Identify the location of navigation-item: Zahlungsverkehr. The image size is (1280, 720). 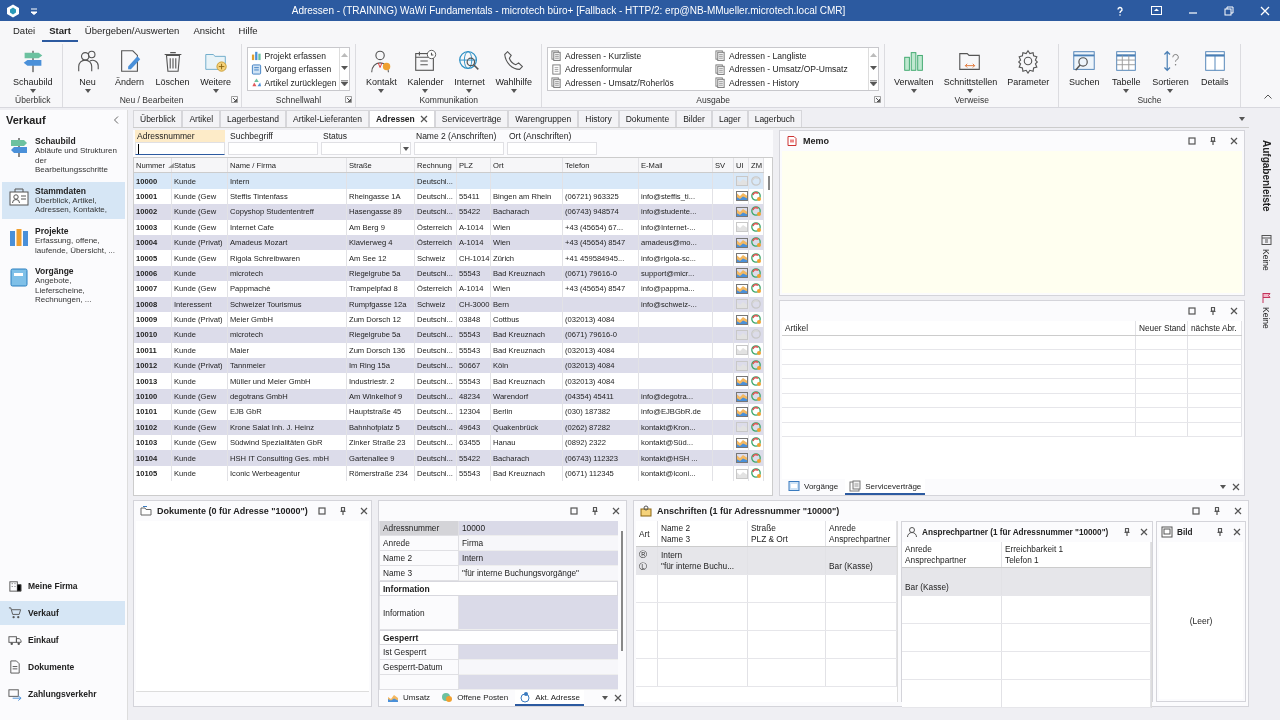
(62, 694).